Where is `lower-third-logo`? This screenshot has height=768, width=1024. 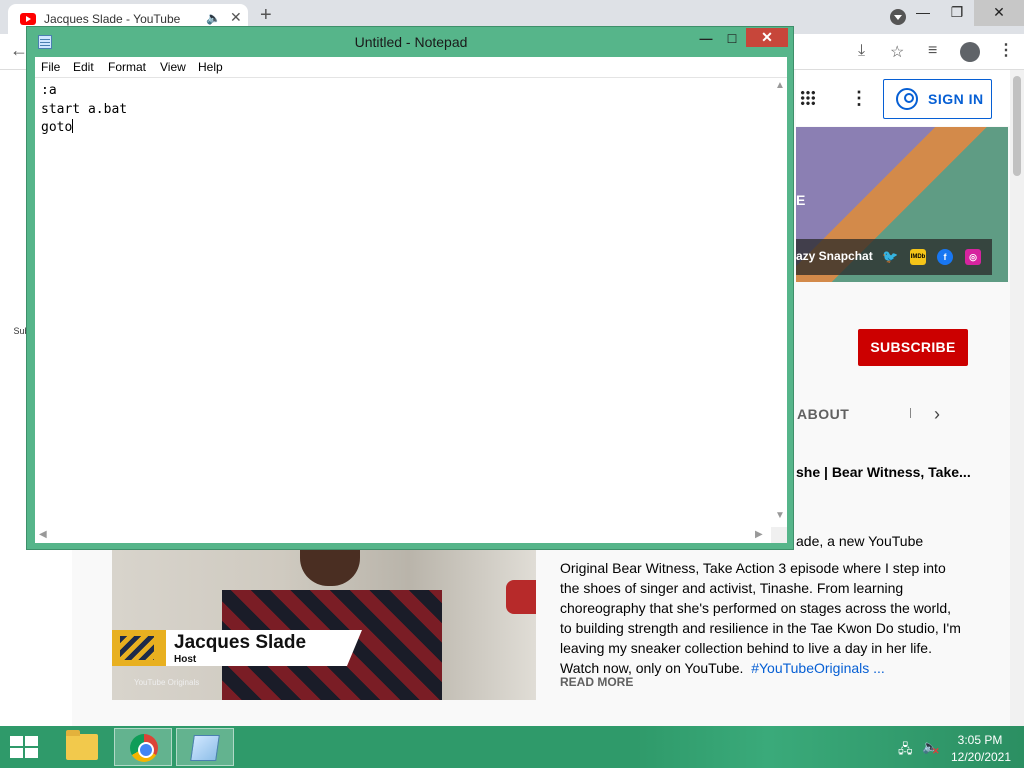 lower-third-logo is located at coordinates (139, 648).